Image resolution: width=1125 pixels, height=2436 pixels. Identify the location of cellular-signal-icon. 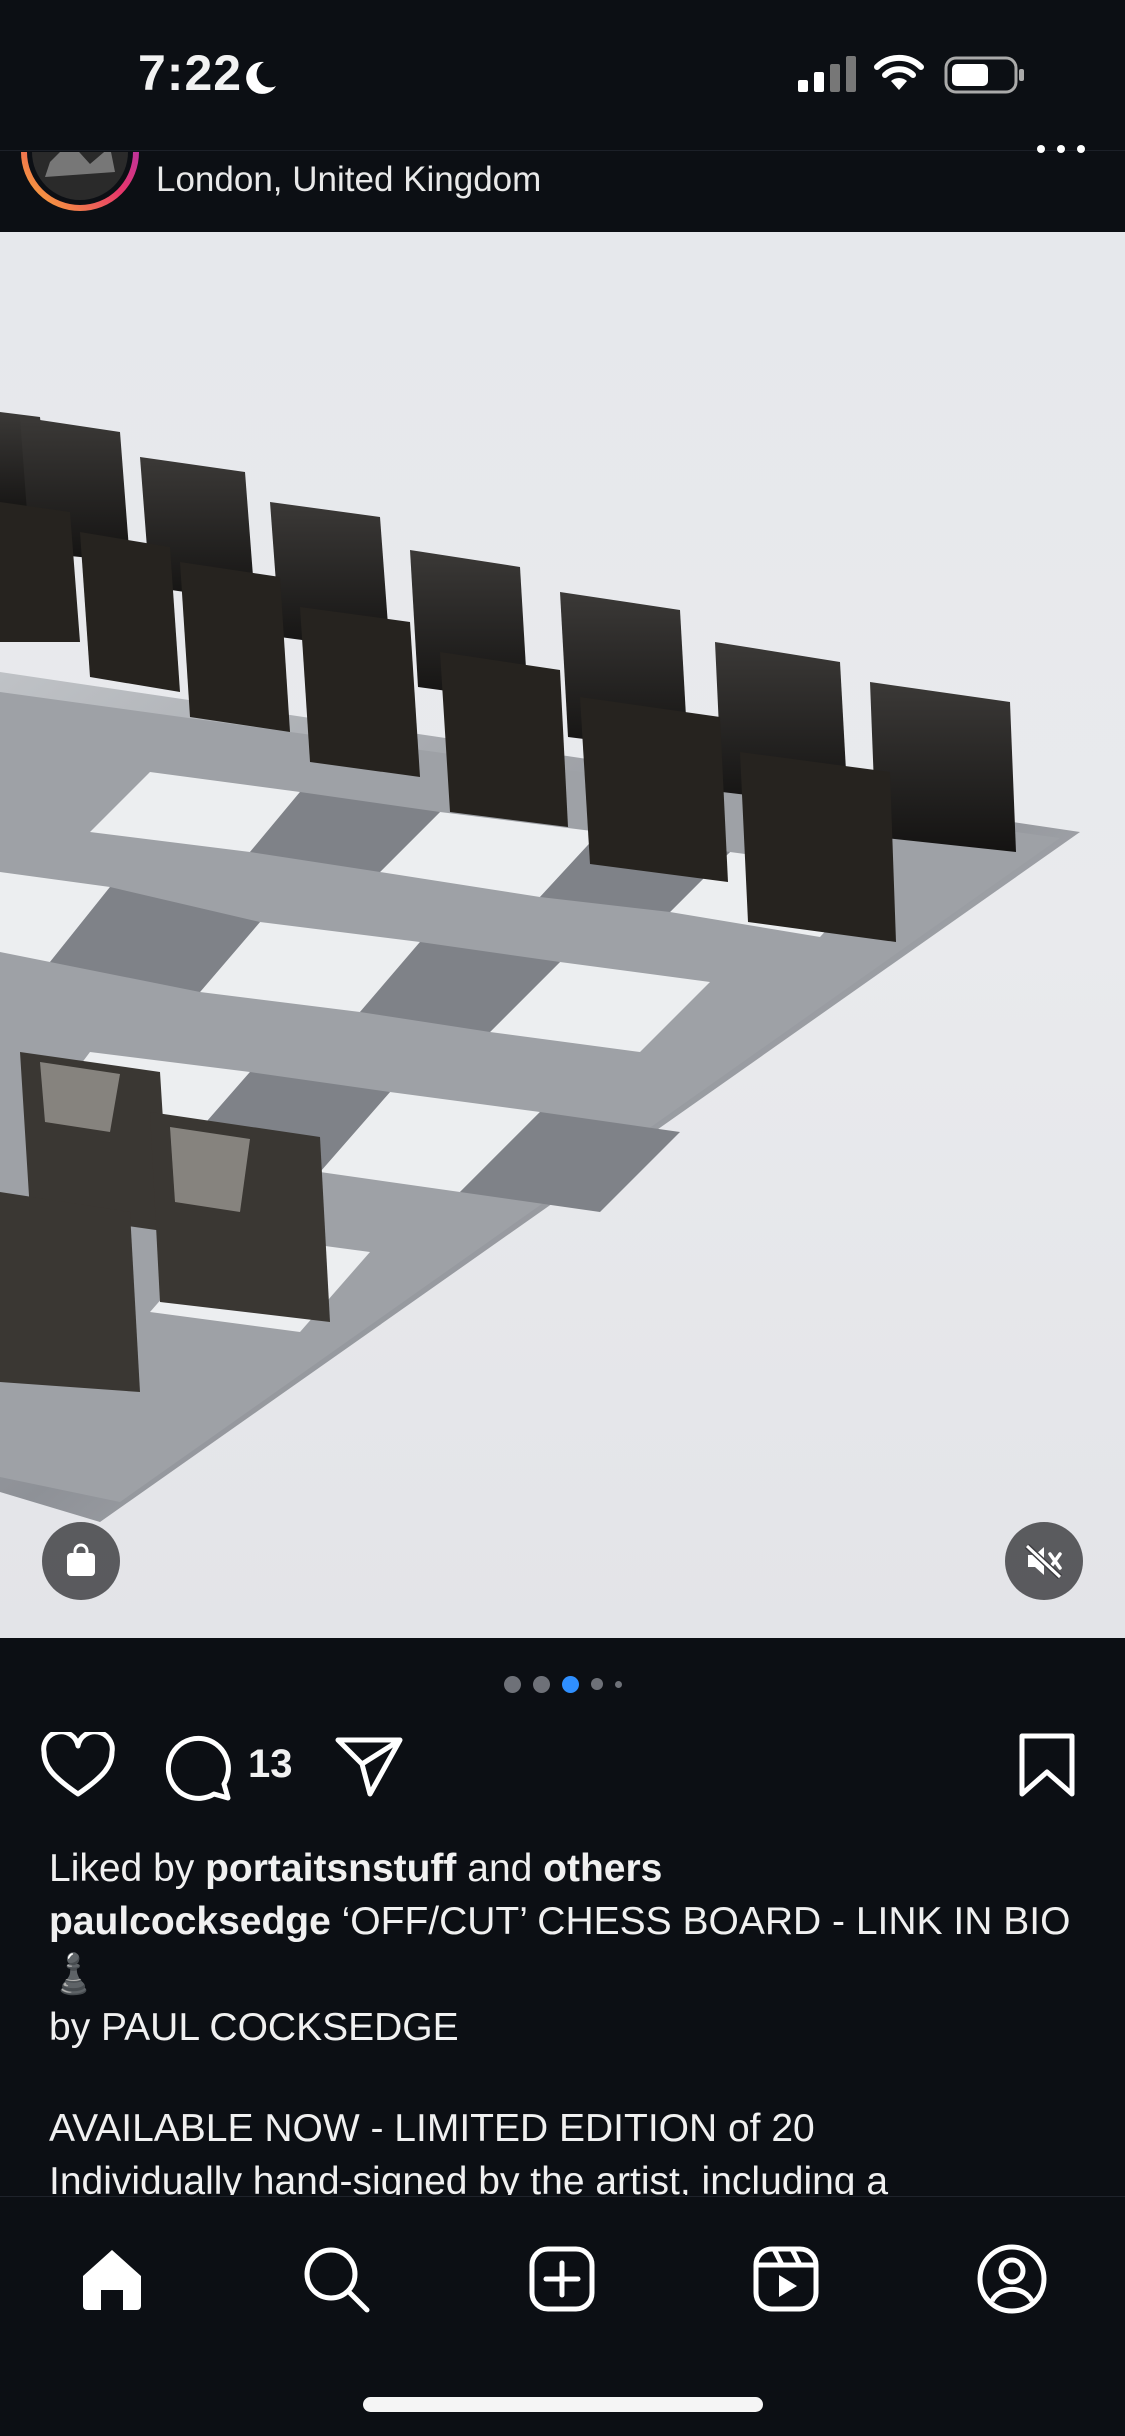
(827, 74).